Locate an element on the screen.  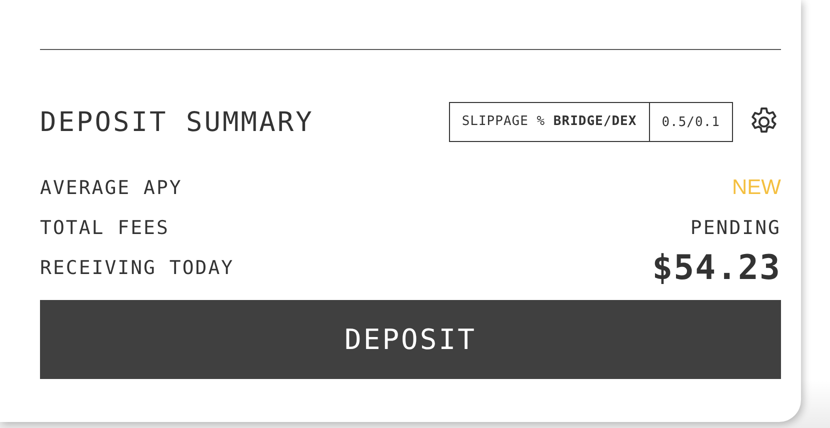
row-value: $54.23 is located at coordinates (716, 268).